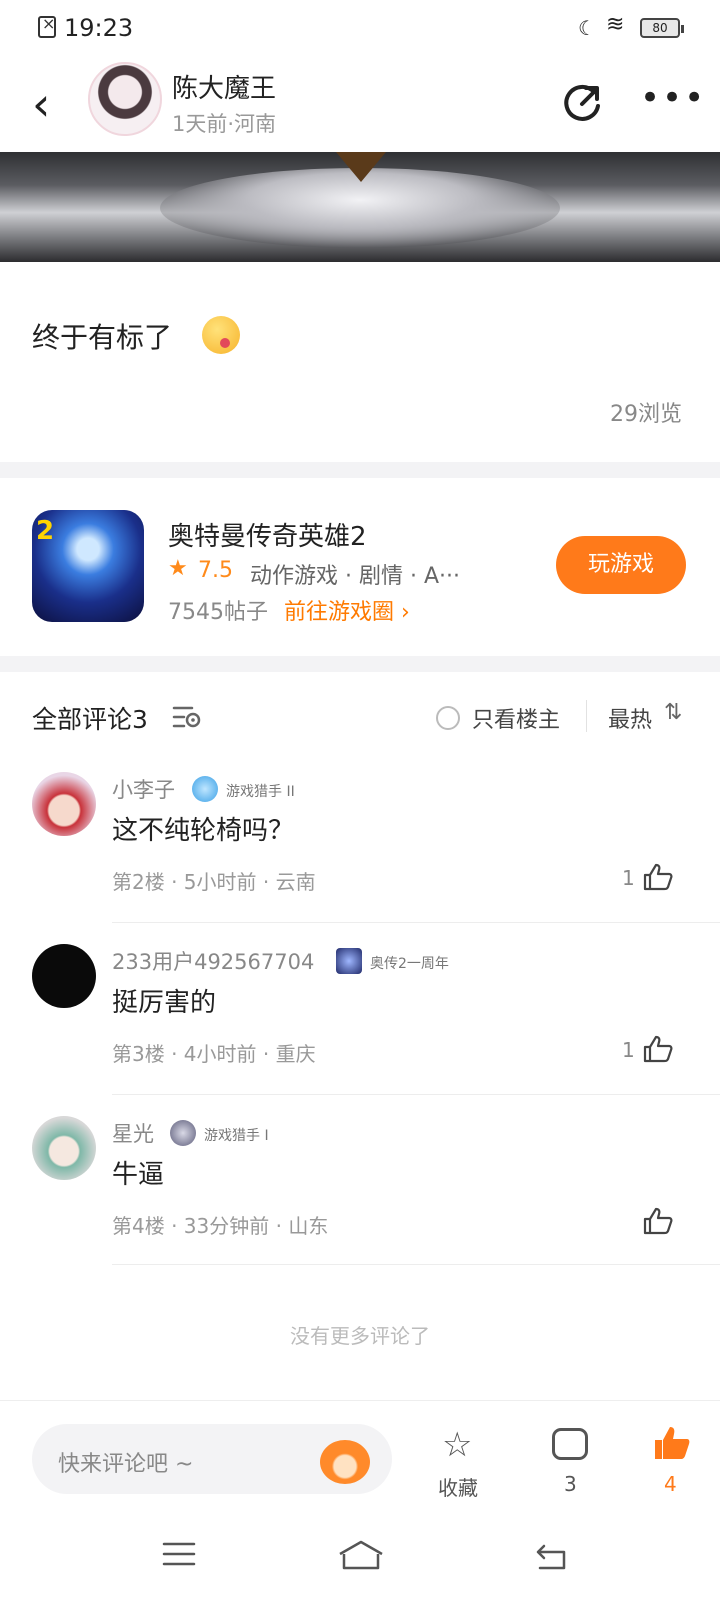 The width and height of the screenshot is (720, 1600). I want to click on back-button: ‹, so click(41, 104).